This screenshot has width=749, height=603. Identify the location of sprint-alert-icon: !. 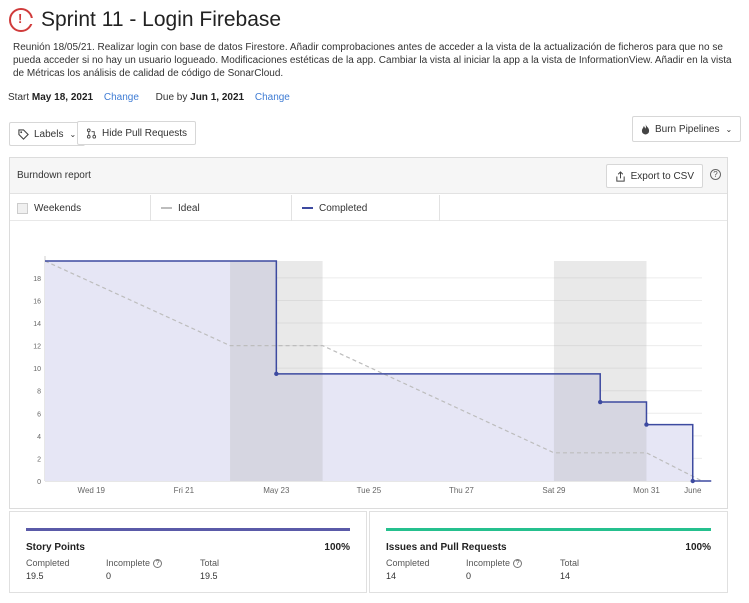
(22, 20).